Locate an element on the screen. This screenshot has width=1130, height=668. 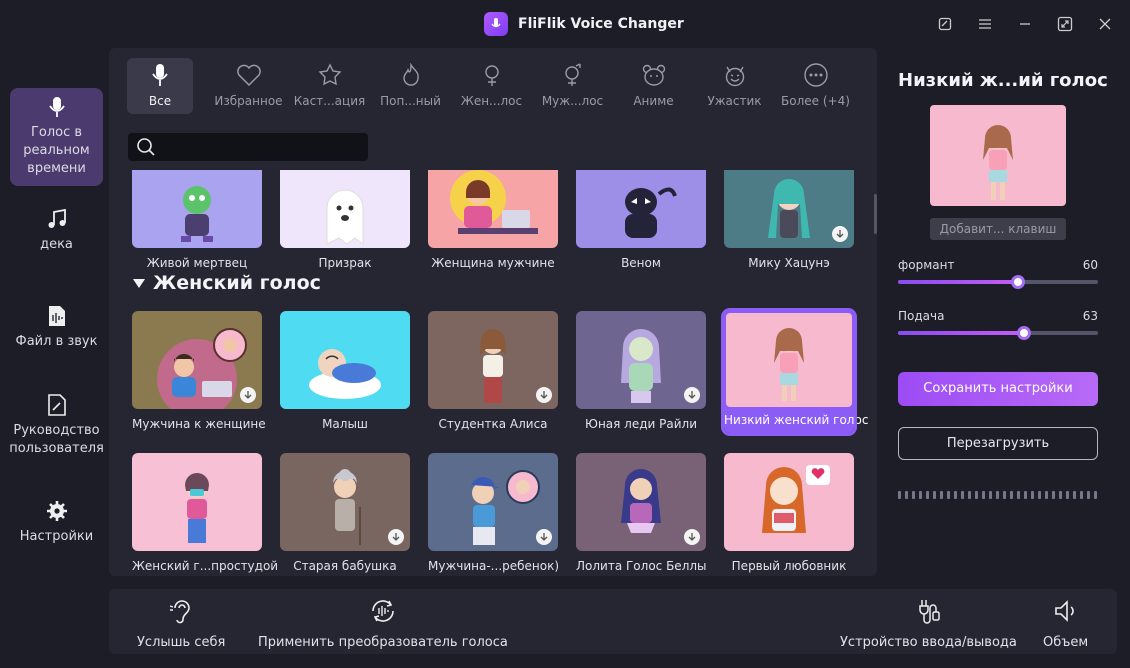
pitch-slider is located at coordinates (998, 333).